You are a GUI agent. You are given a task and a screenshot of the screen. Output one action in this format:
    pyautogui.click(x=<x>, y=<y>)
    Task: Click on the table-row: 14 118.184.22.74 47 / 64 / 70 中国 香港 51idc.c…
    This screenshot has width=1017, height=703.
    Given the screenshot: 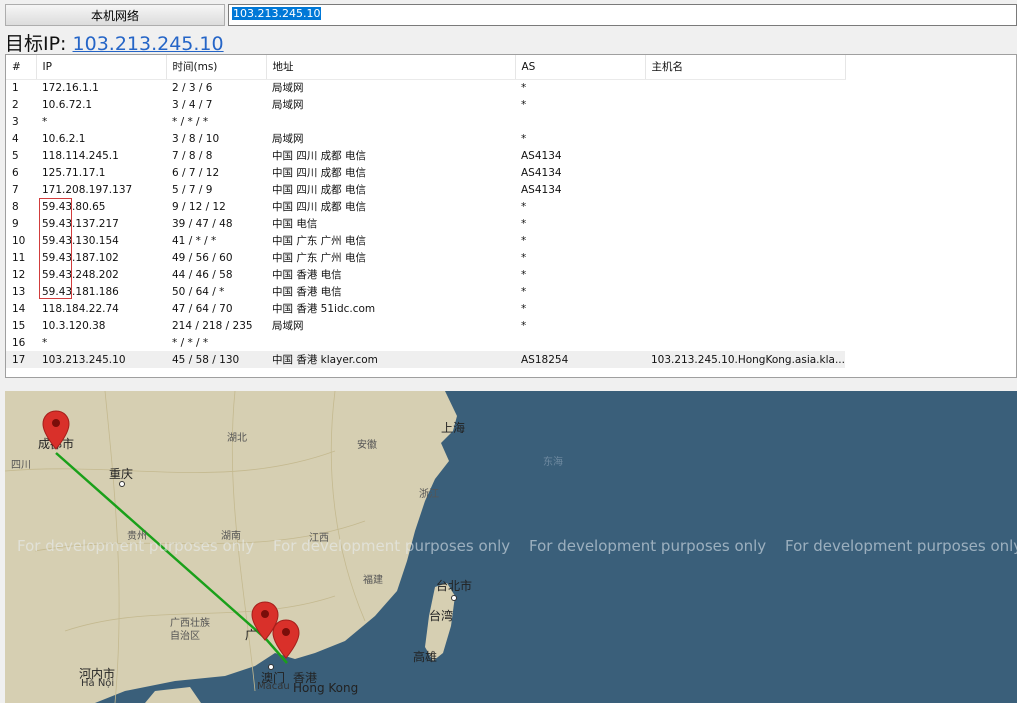 What is the action you would take?
    pyautogui.click(x=425, y=308)
    